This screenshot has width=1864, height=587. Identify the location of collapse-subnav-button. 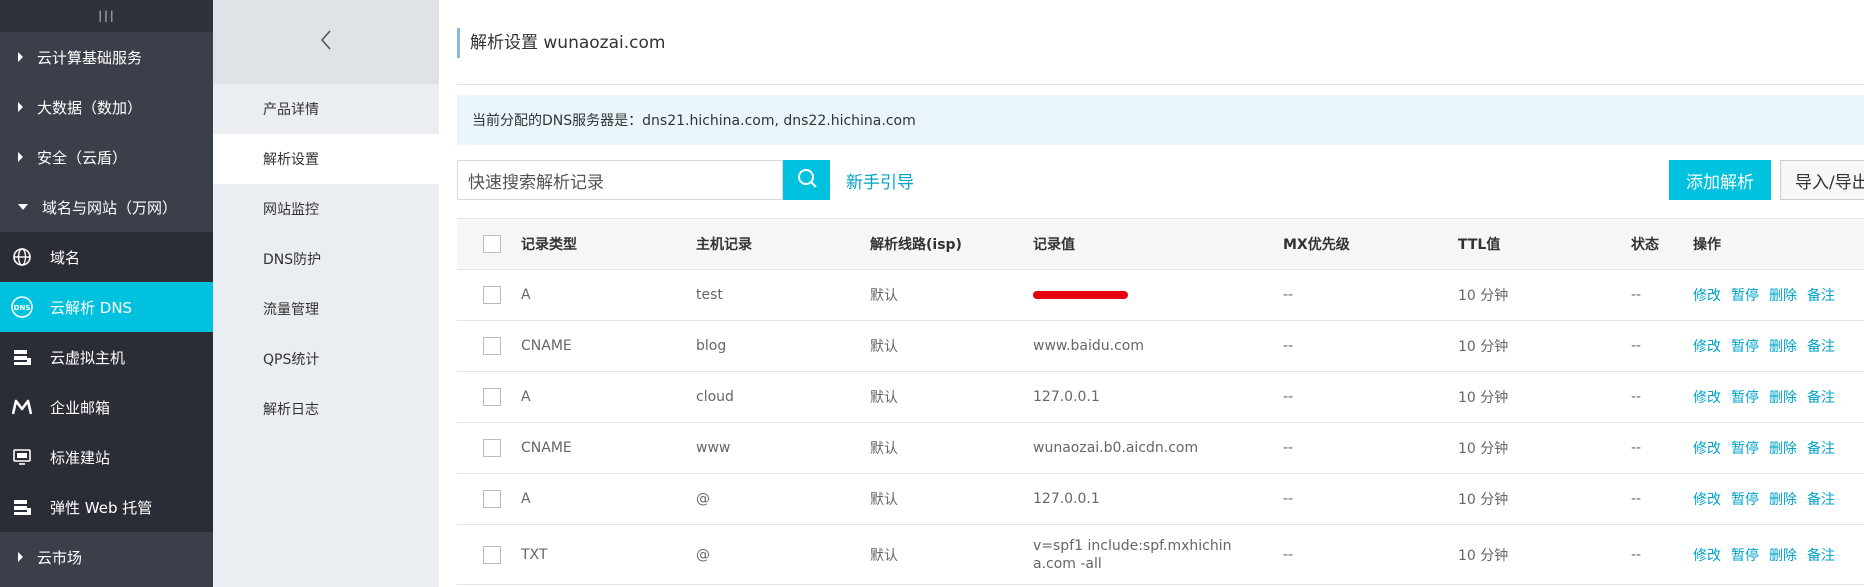
(326, 42).